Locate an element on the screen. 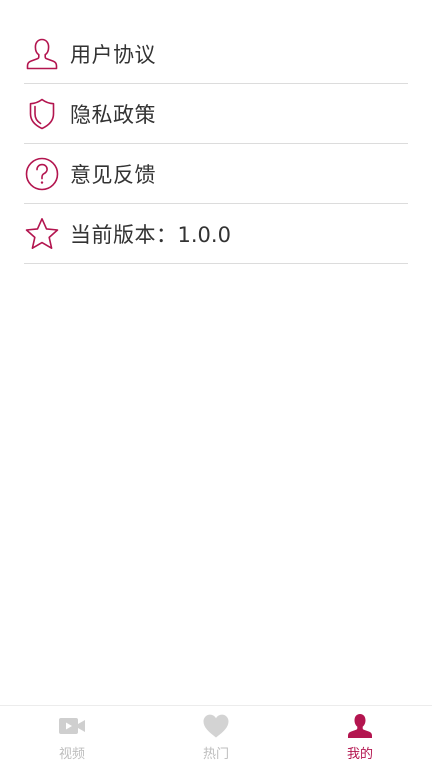 The height and width of the screenshot is (768, 432). user-icon is located at coordinates (42, 54).